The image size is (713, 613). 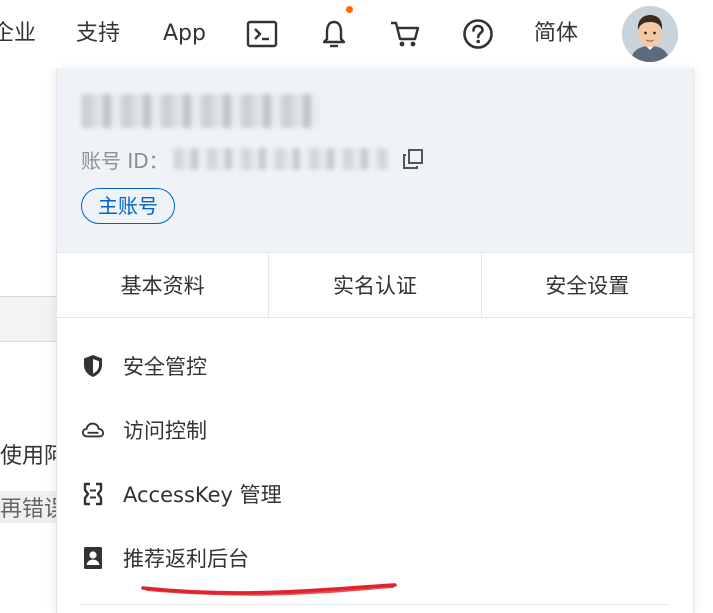 I want to click on menu-item-label: 安全管控, so click(x=165, y=367).